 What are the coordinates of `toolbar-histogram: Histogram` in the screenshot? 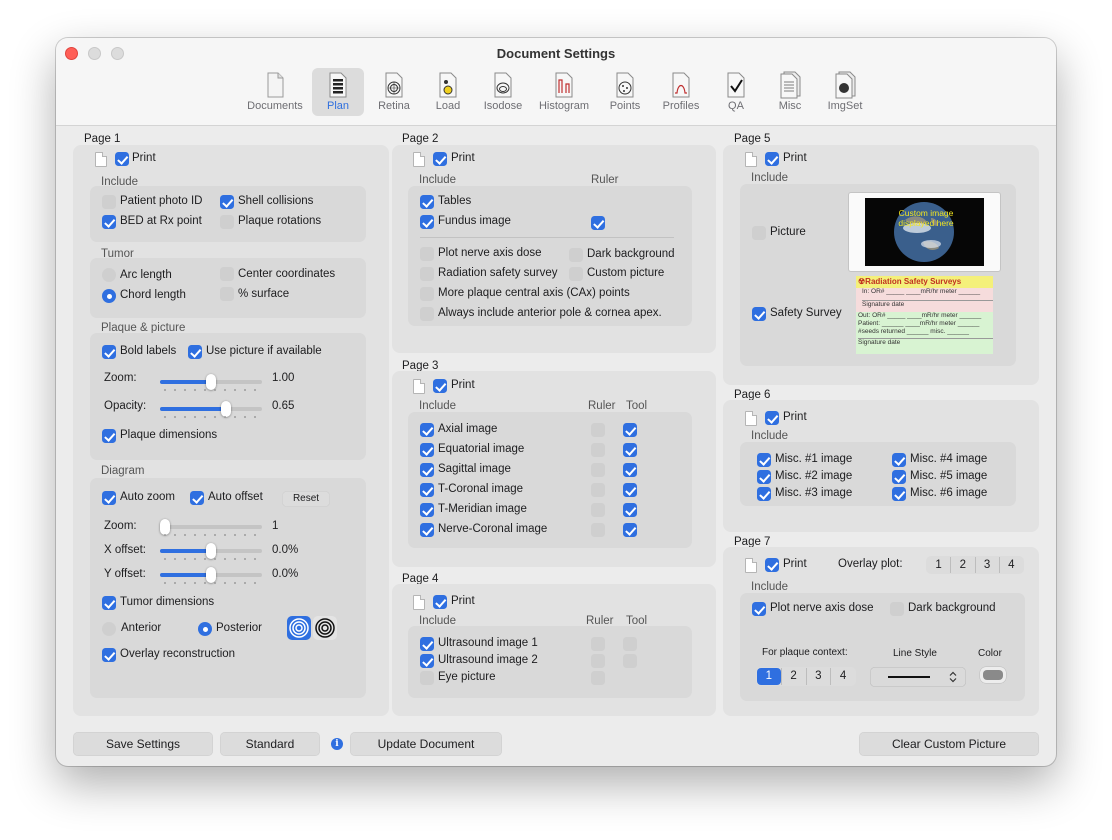 It's located at (564, 92).